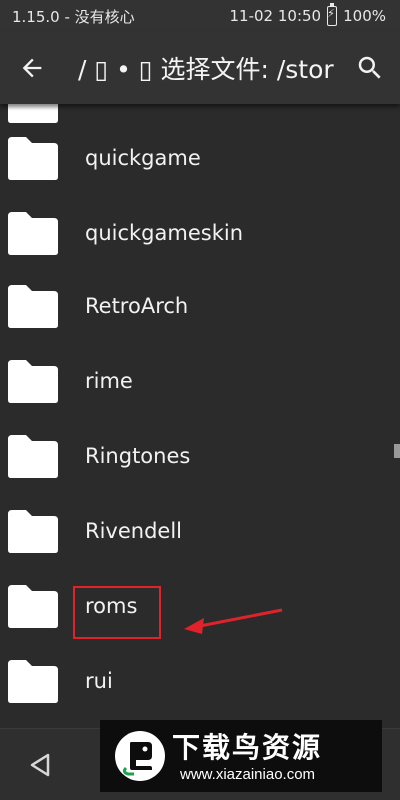 The width and height of the screenshot is (400, 800). I want to click on partial-list-item, so click(200, 113).